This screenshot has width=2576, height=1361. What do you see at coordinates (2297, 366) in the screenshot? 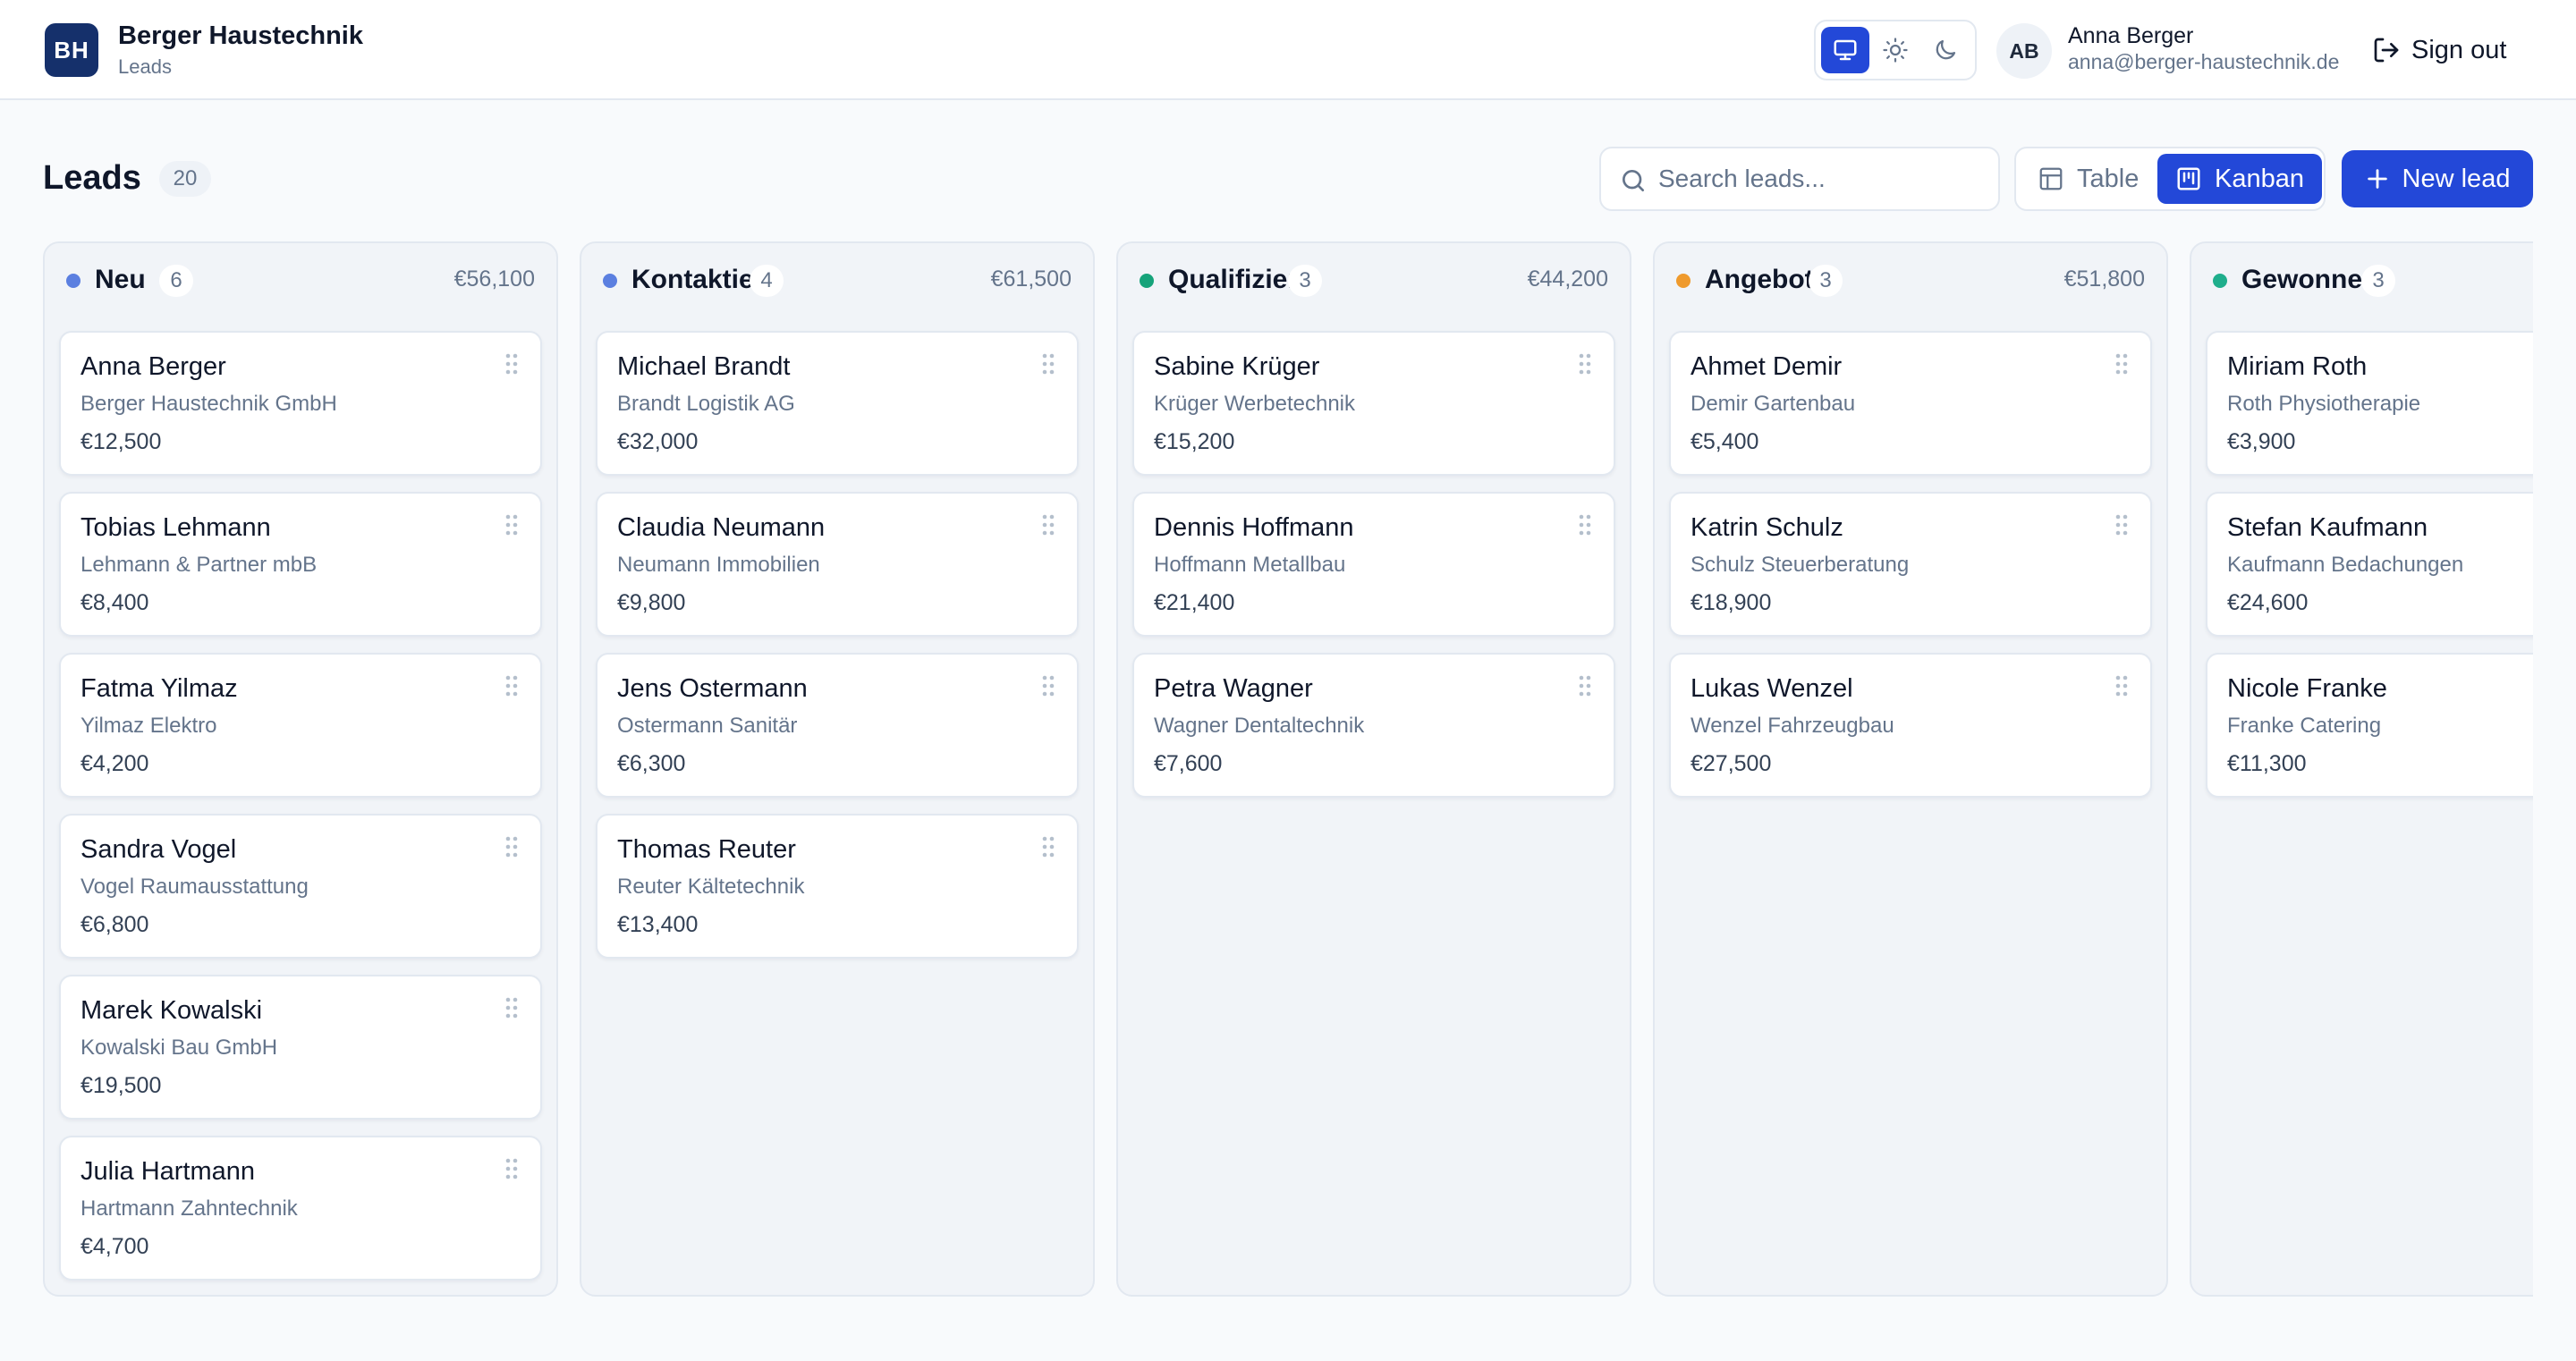
I see `lead-name: Miriam Roth` at bounding box center [2297, 366].